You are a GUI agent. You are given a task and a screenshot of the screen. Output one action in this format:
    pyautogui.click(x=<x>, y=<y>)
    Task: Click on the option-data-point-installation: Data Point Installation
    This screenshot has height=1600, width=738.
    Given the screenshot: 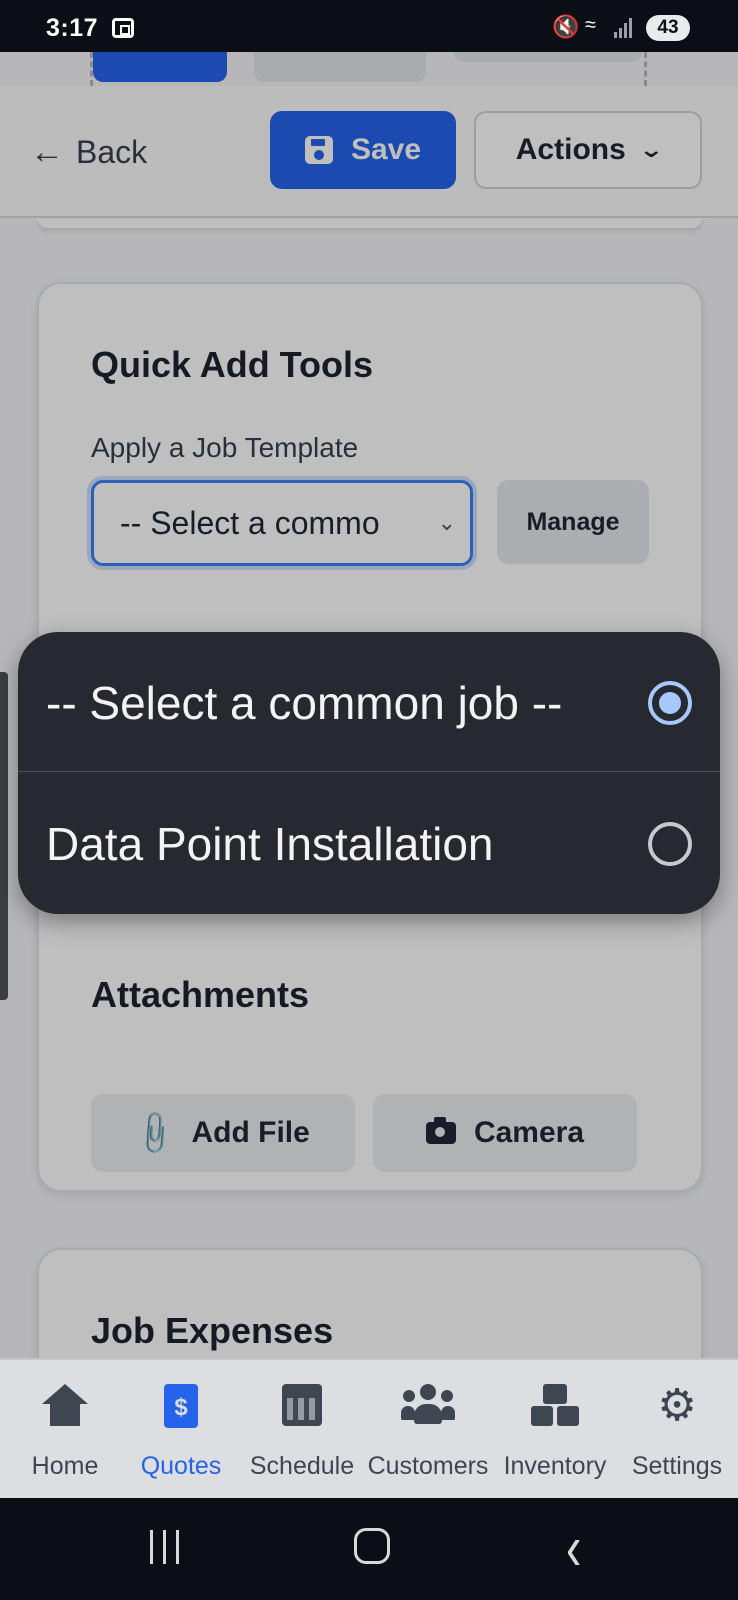 What is the action you would take?
    pyautogui.click(x=369, y=843)
    